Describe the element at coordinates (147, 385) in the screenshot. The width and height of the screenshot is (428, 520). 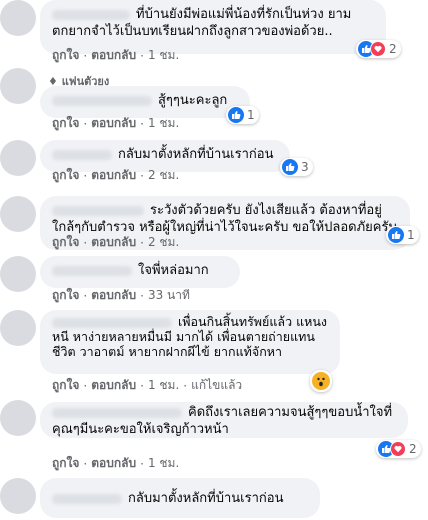
I see `comment-actions: ถูกใจ · ตอบกลับ · 1 ชม. · แก้ไขแล้ว` at that location.